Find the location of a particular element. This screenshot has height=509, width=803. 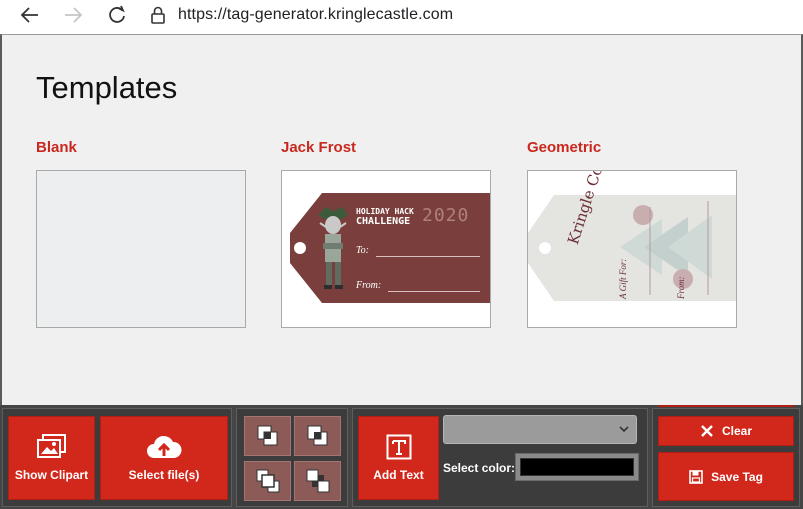

image-gallery-icon is located at coordinates (51, 446).